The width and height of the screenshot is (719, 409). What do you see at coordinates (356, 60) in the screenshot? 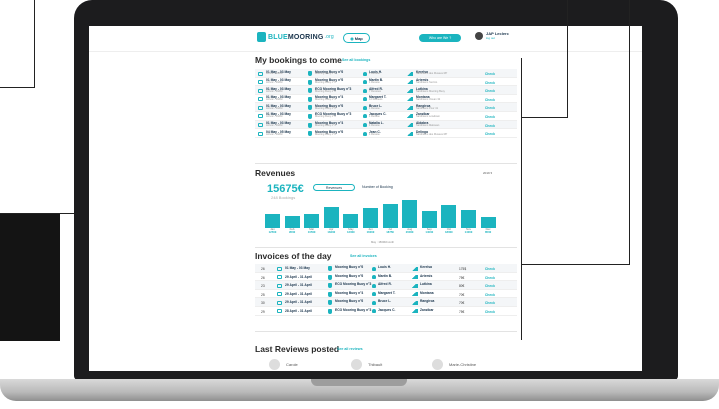
I see `see-all-bookings-link: See all bookings` at bounding box center [356, 60].